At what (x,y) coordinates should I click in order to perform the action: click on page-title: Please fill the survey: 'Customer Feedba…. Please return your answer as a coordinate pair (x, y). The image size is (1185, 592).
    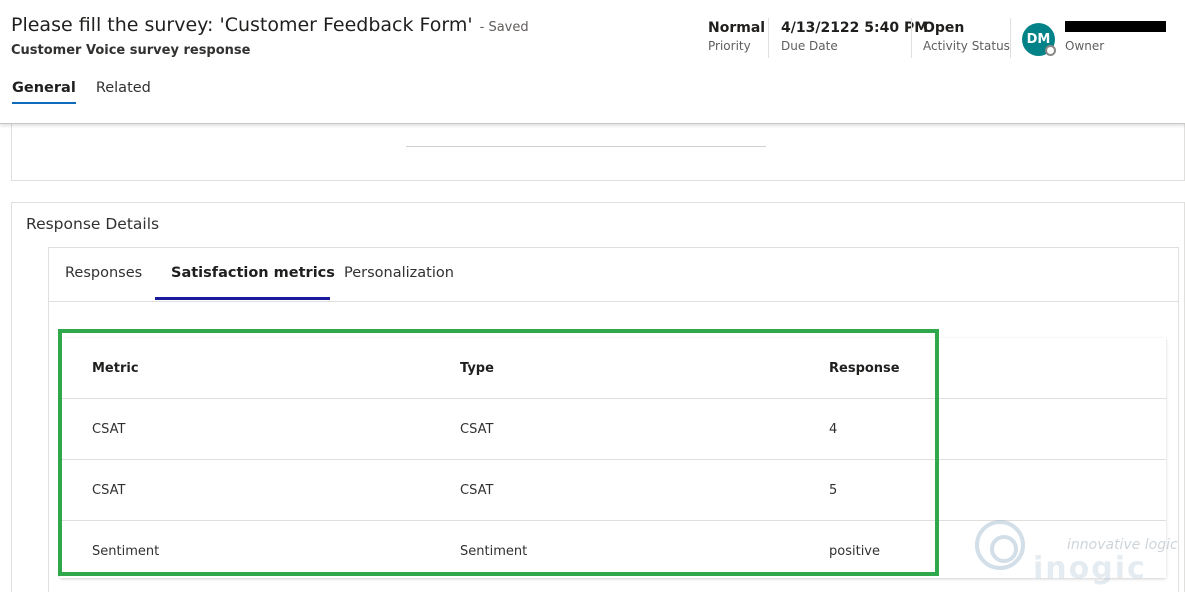
    Looking at the image, I should click on (242, 25).